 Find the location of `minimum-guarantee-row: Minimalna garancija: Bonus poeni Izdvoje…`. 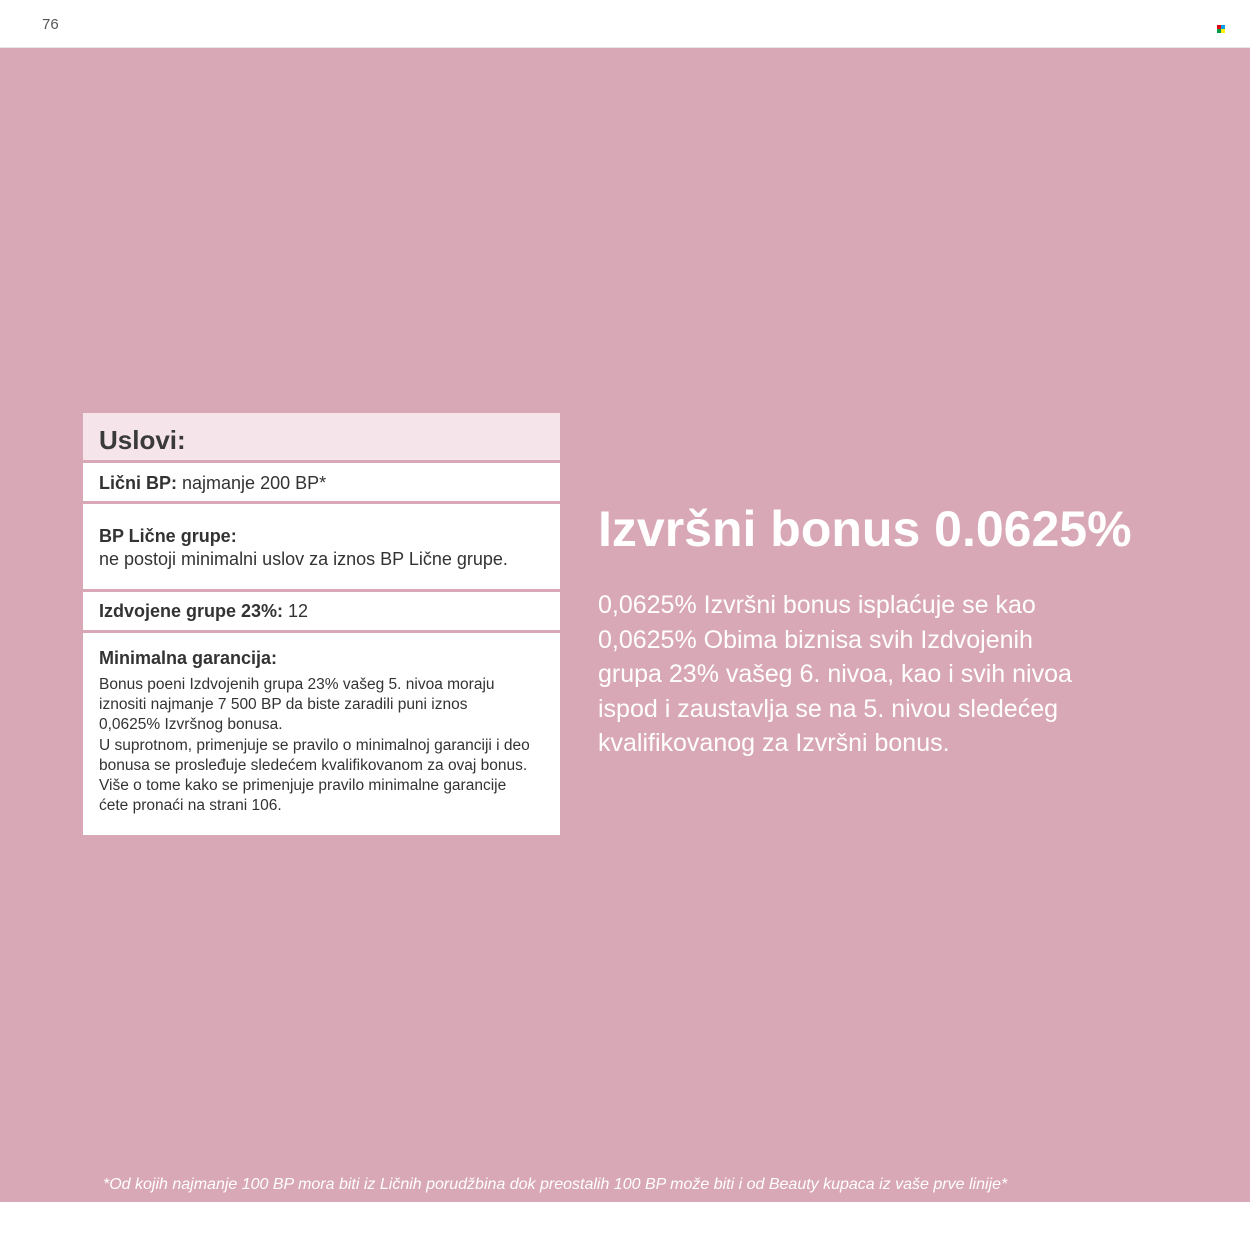

minimum-guarantee-row: Minimalna garancija: Bonus poeni Izdvoje… is located at coordinates (321, 734).